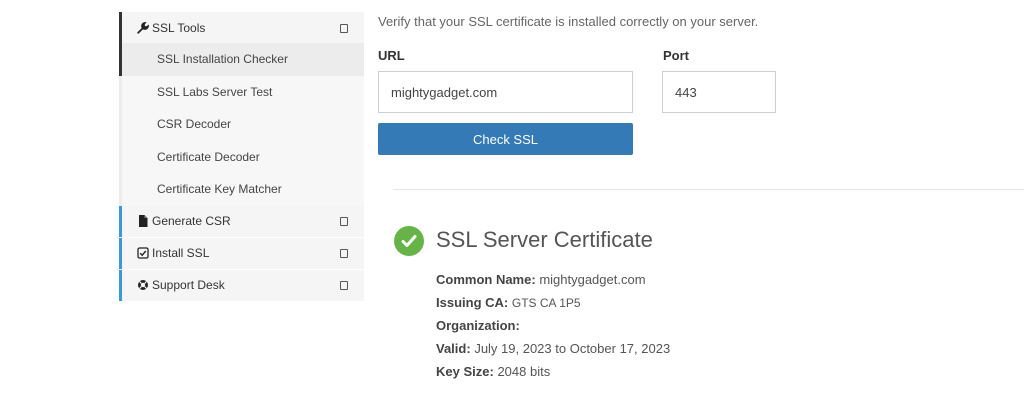 The image size is (1024, 393). What do you see at coordinates (241, 27) in the screenshot?
I see `sidebar-group-ssl-tools: SSL Tools` at bounding box center [241, 27].